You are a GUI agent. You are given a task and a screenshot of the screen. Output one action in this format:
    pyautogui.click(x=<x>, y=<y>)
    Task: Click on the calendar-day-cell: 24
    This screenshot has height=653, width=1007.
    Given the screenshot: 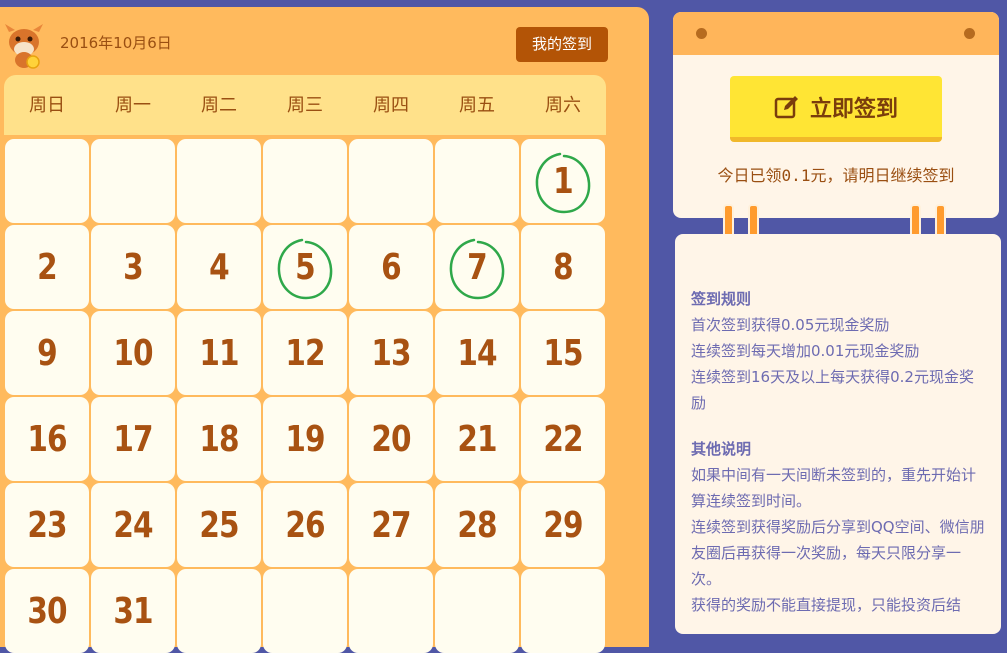 What is the action you would take?
    pyautogui.click(x=133, y=525)
    